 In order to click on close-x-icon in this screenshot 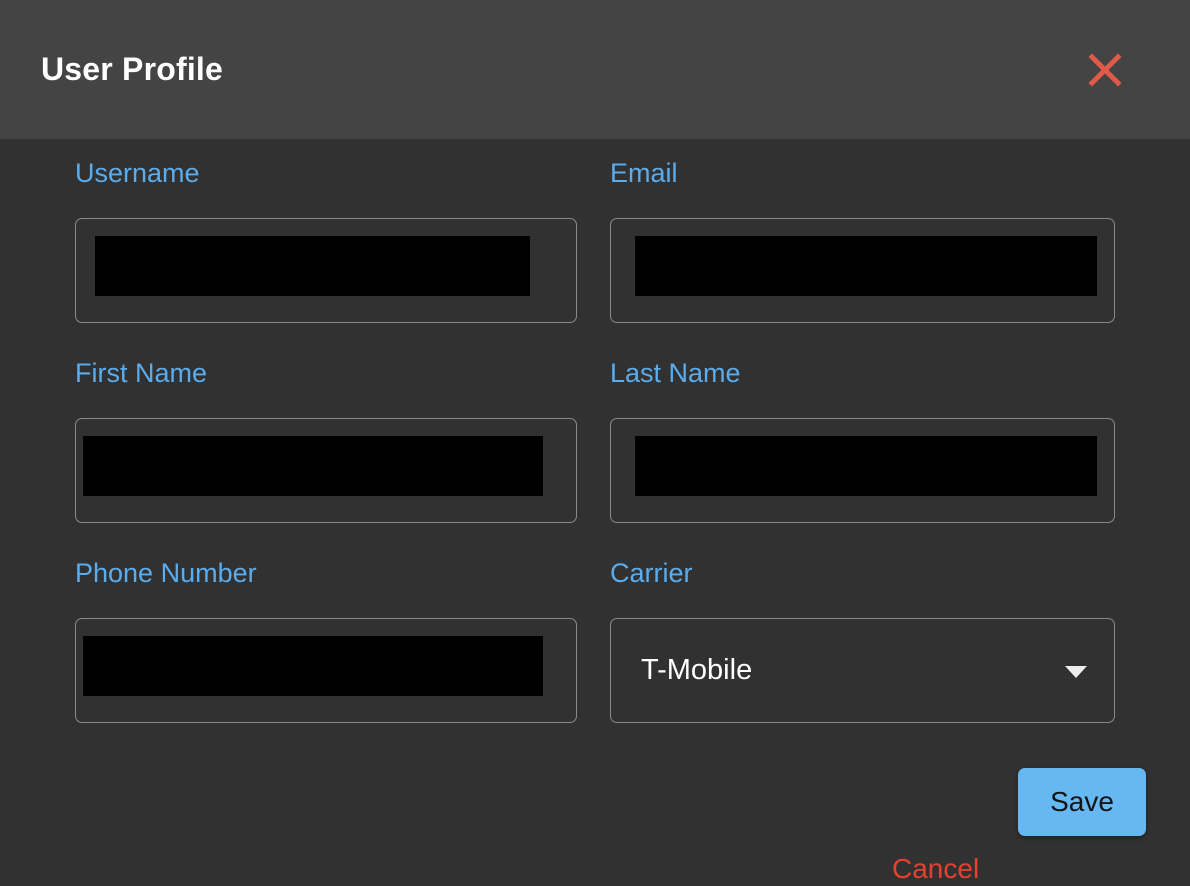, I will do `click(1105, 70)`.